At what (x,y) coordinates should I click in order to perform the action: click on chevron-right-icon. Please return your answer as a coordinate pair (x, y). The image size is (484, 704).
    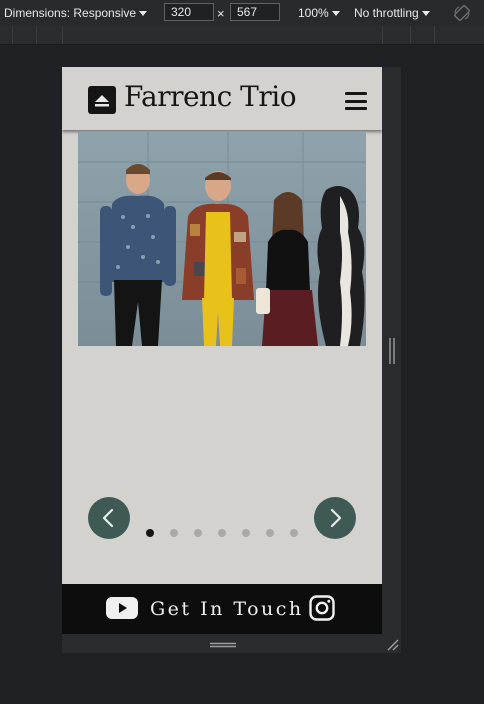
    Looking at the image, I should click on (336, 518).